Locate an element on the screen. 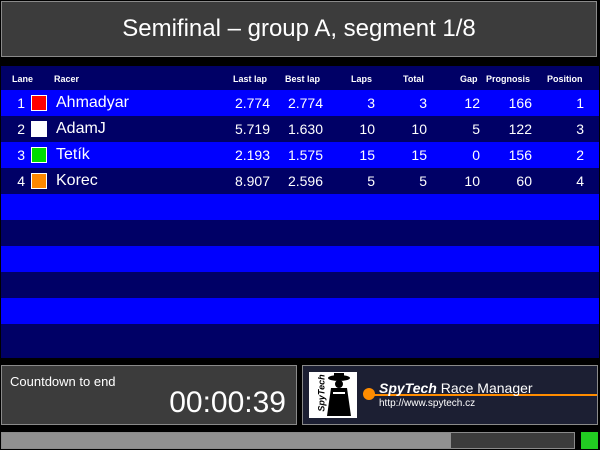  racer-name: Ahmadyar is located at coordinates (92, 102).